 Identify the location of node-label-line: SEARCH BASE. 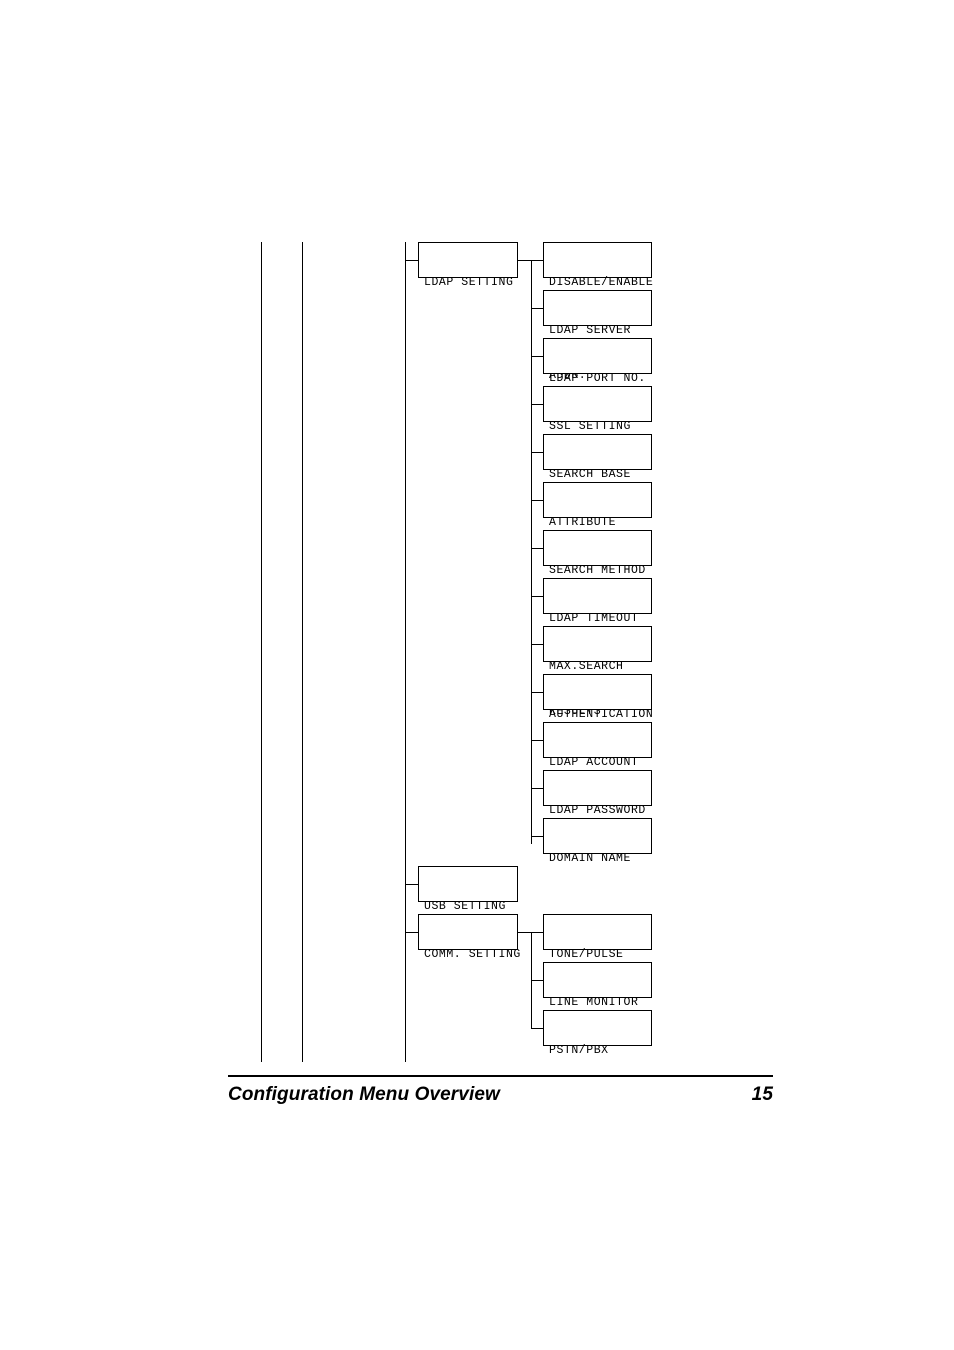
(590, 474).